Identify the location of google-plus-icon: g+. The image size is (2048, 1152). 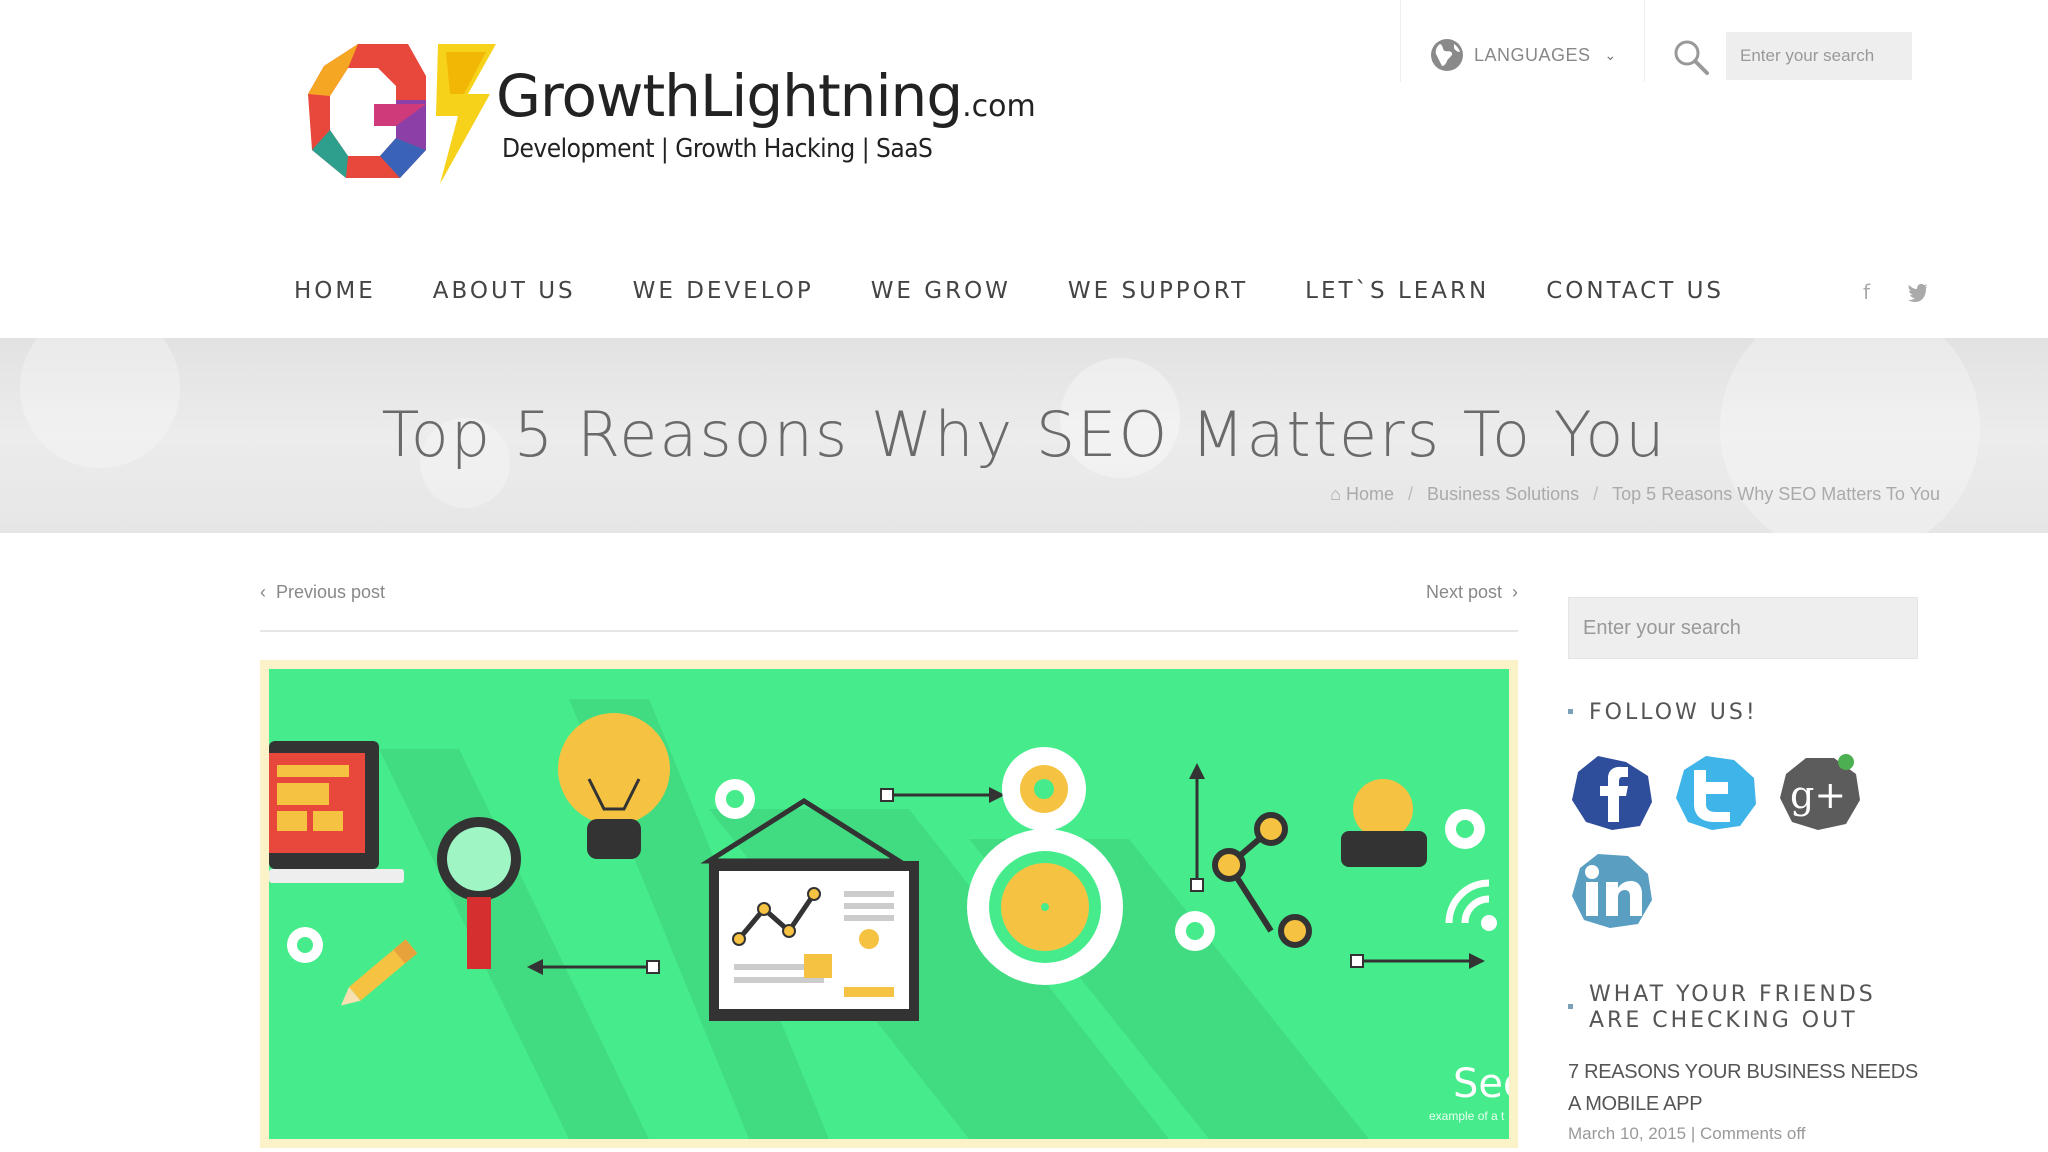
(1819, 792).